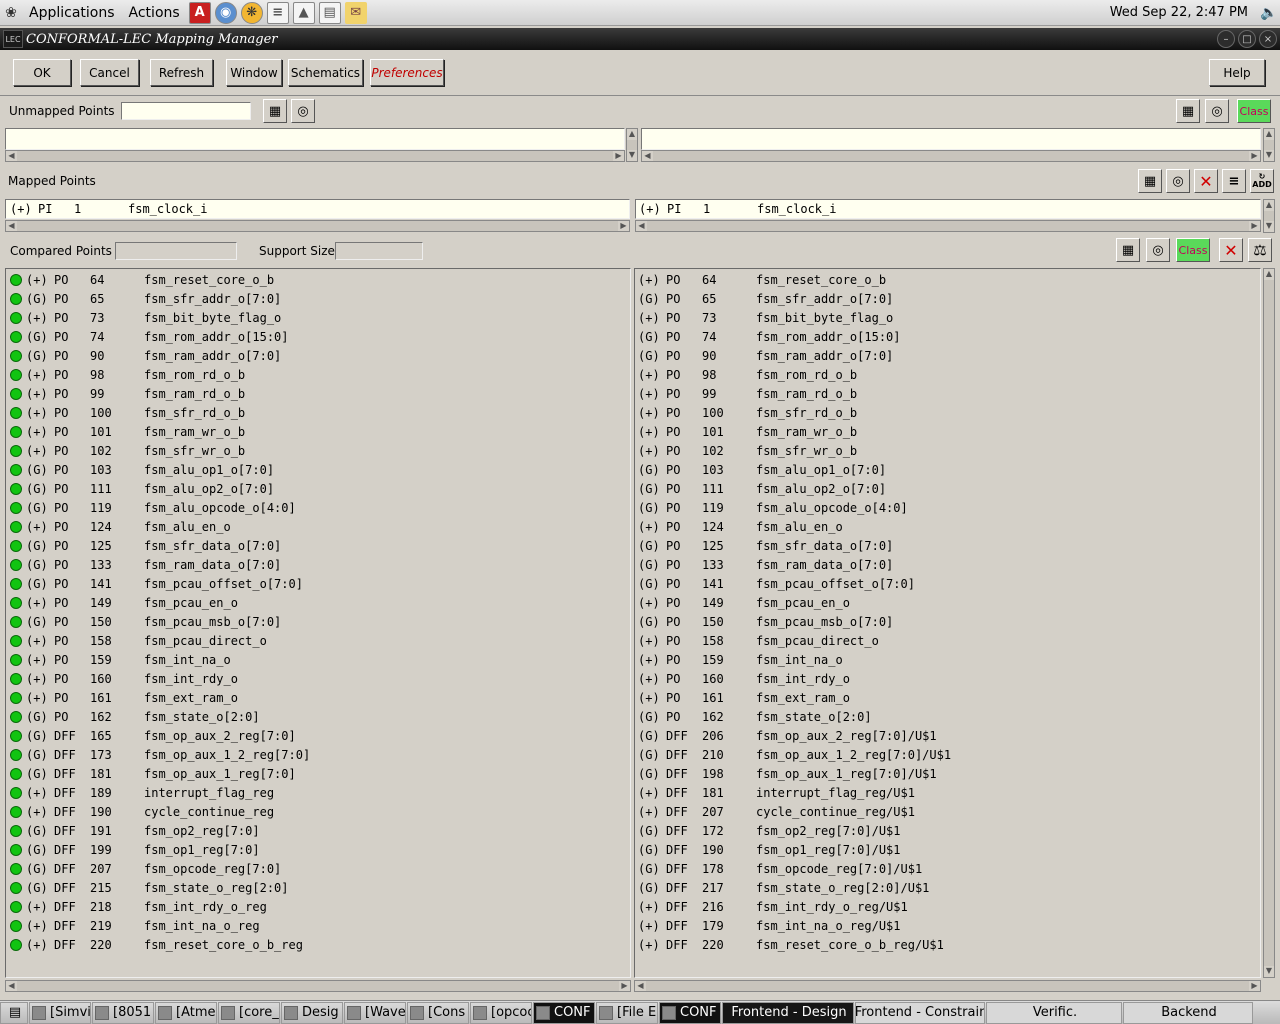 This screenshot has height=1024, width=1280. I want to click on compared-point-row: (+) DFF 181 interrupt_flag_reg/U$1, so click(947, 792).